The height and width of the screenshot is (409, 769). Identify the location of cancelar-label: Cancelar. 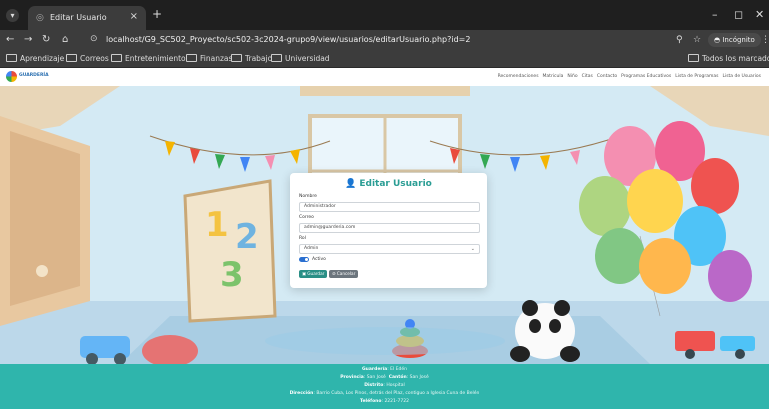
(346, 273).